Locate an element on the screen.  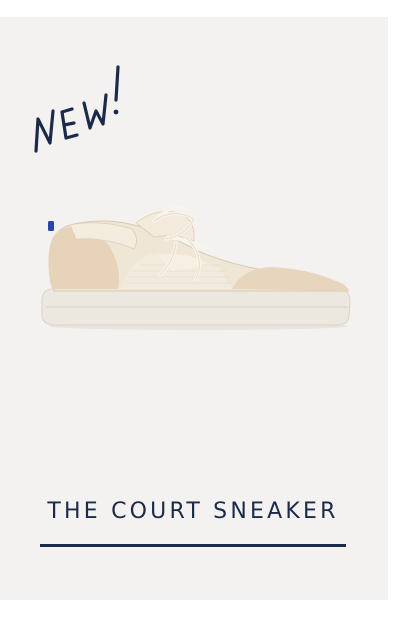
title-underline is located at coordinates (193, 545).